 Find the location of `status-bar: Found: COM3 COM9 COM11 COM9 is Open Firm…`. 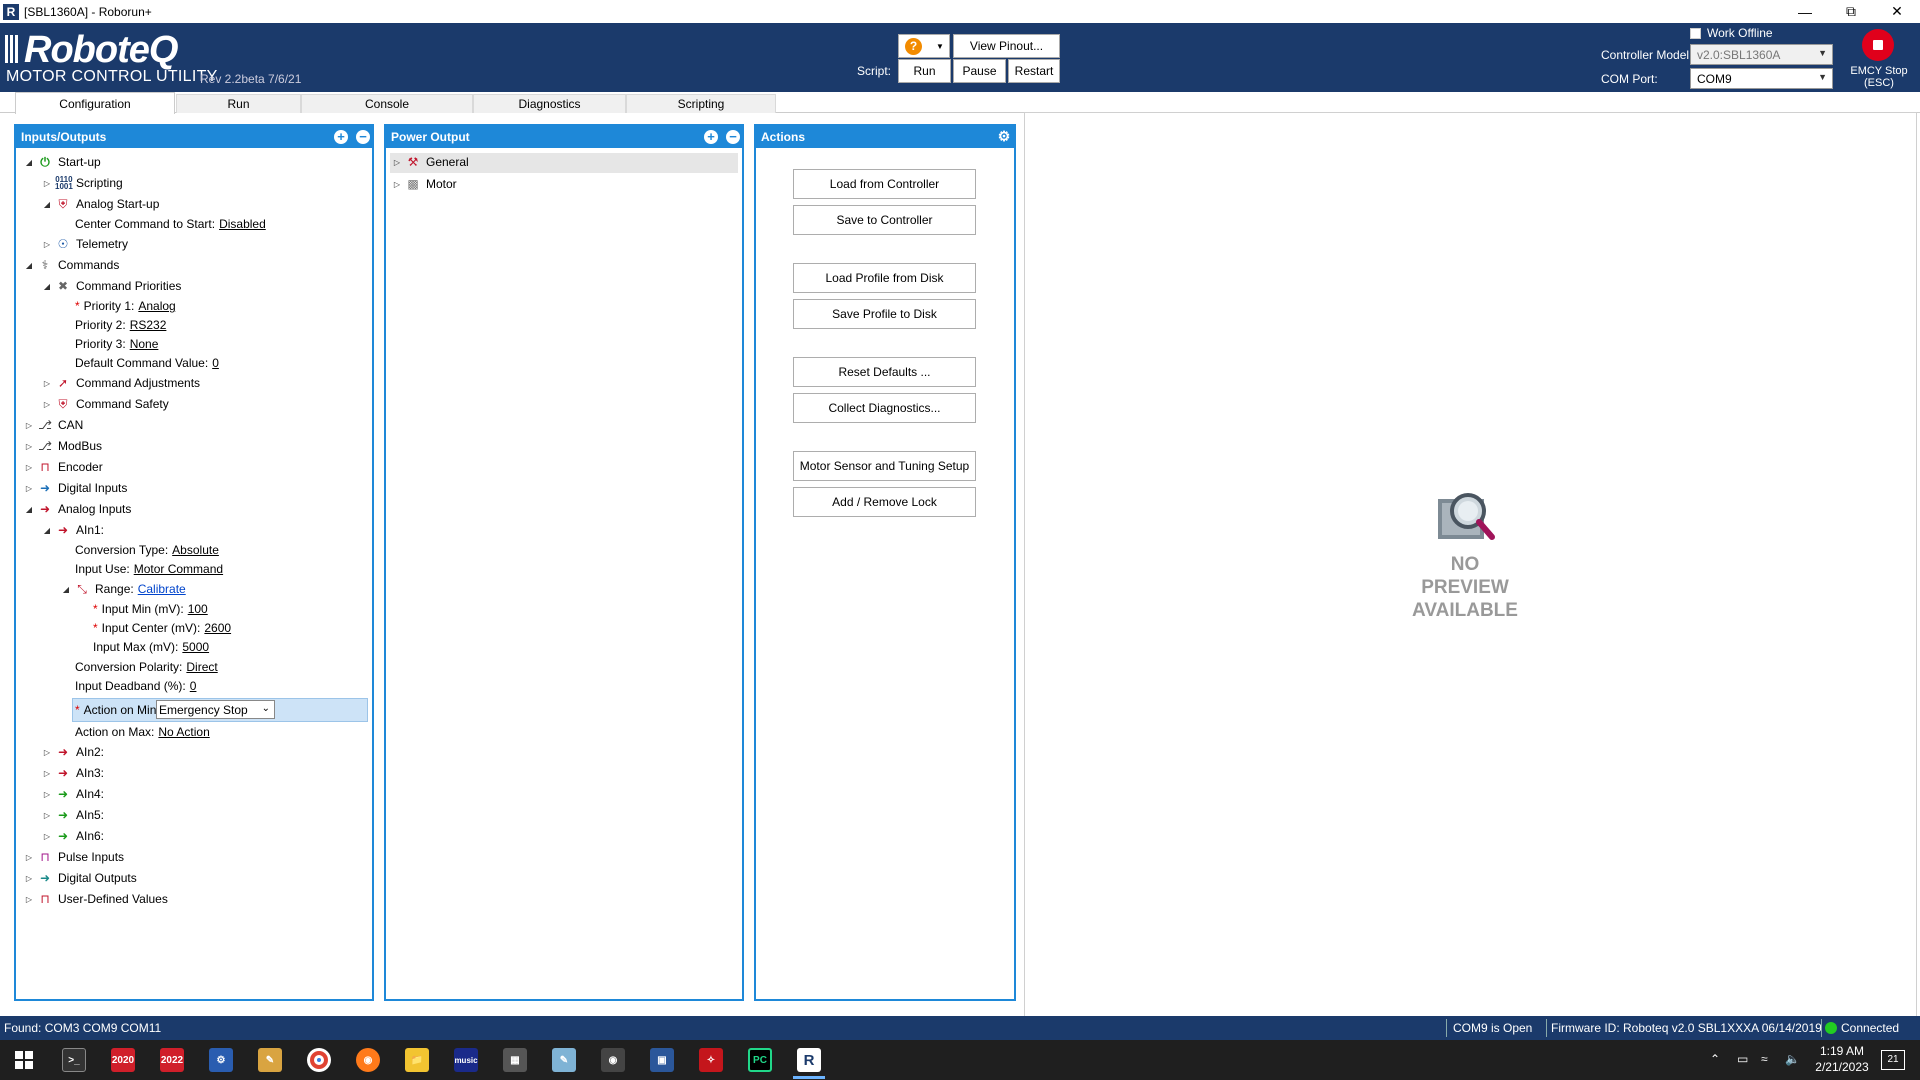

status-bar: Found: COM3 COM9 COM11 COM9 is Open Firm… is located at coordinates (960, 1028).